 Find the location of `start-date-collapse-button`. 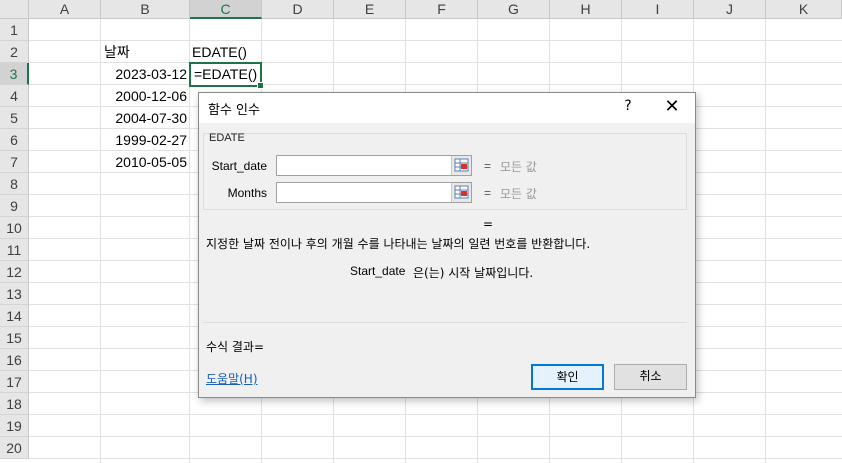

start-date-collapse-button is located at coordinates (461, 165).